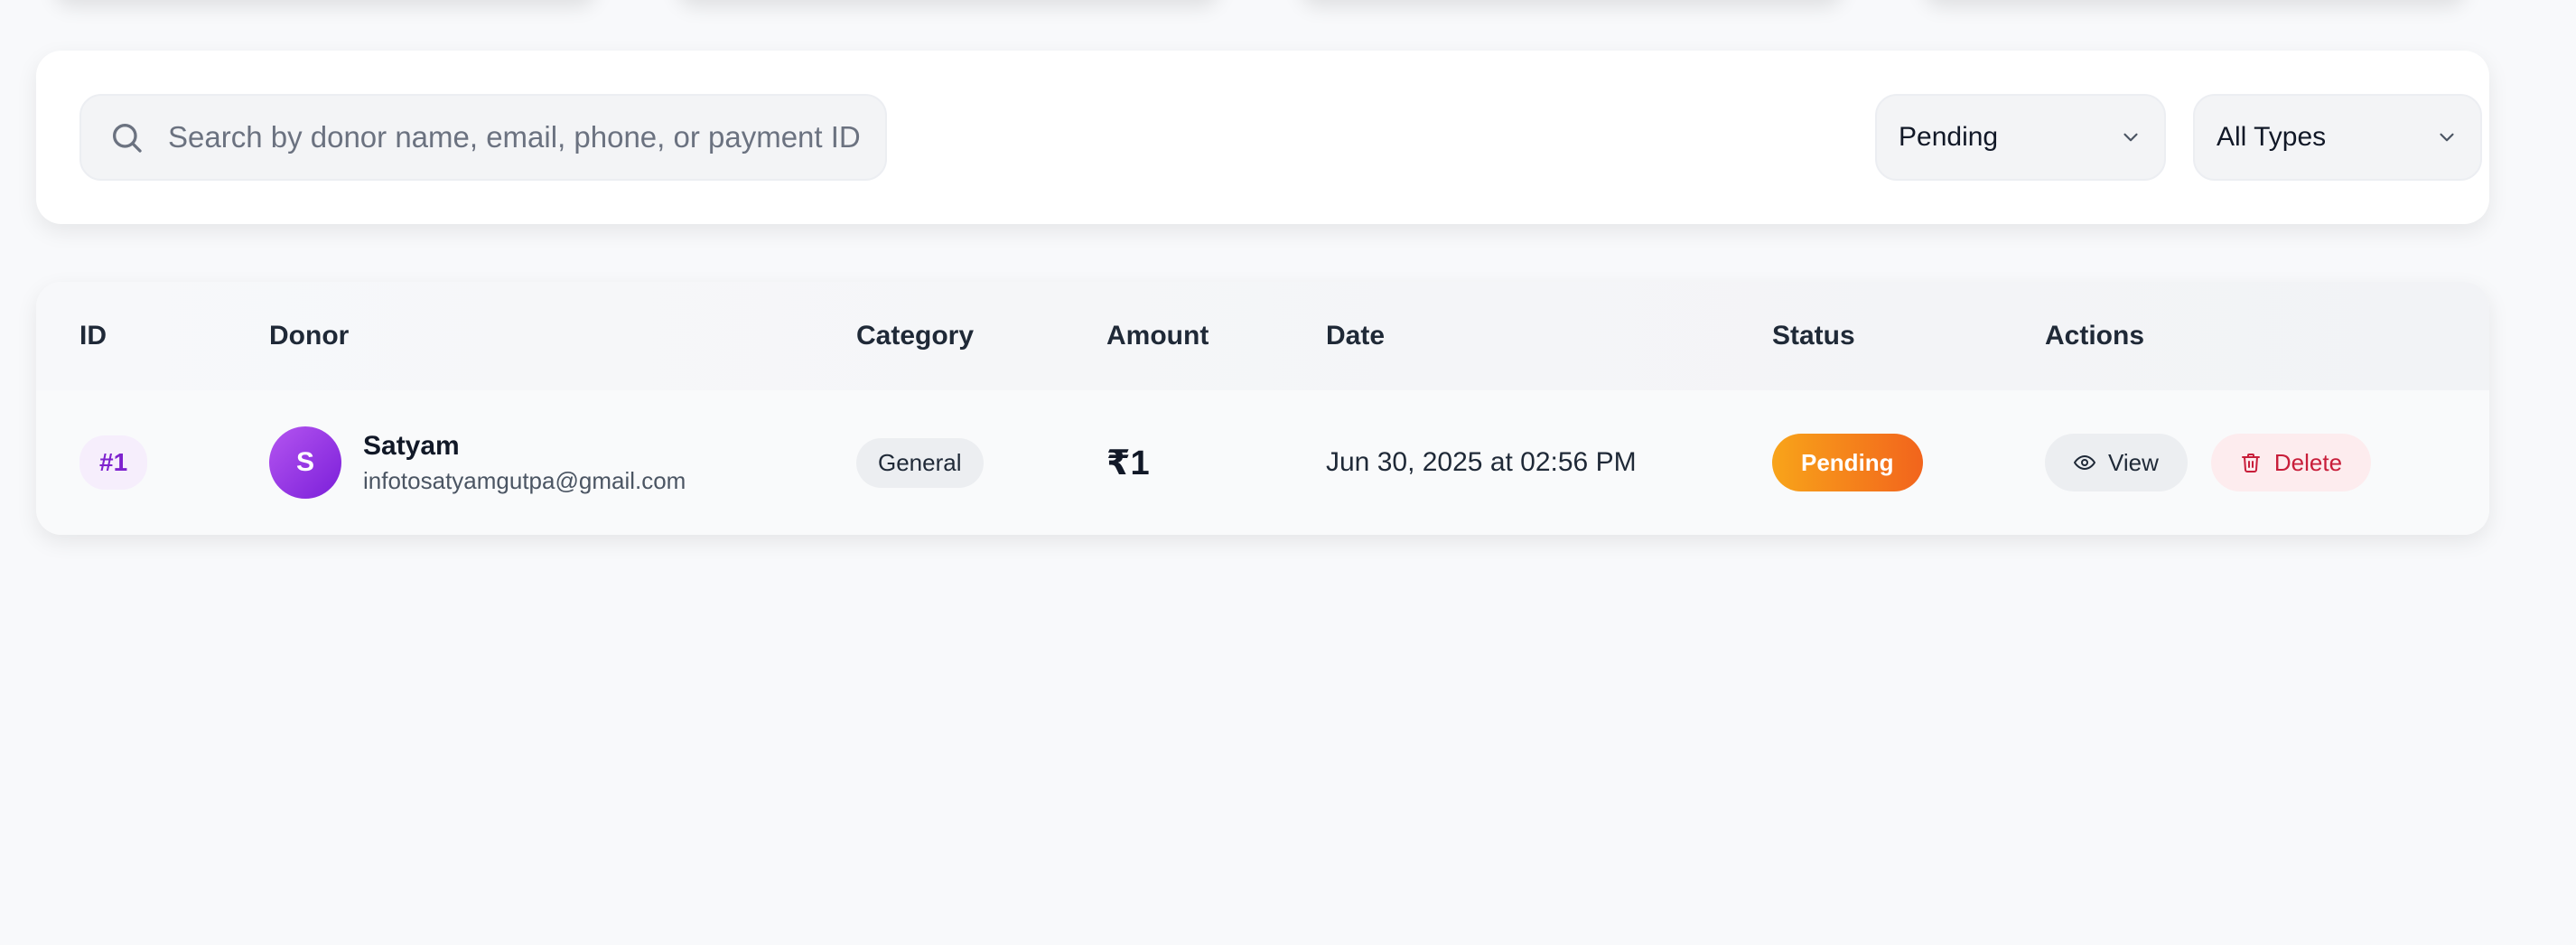  Describe the element at coordinates (305, 462) in the screenshot. I see `avatar: S` at that location.